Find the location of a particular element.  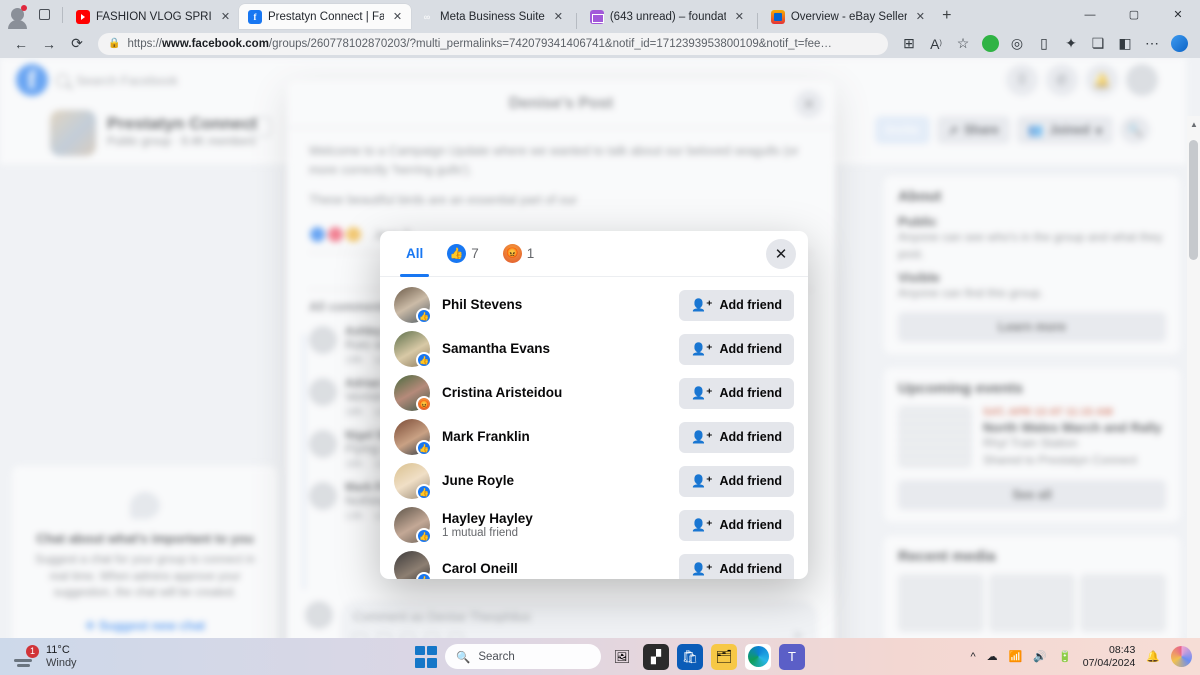

avatar: 😡 is located at coordinates (413, 393).